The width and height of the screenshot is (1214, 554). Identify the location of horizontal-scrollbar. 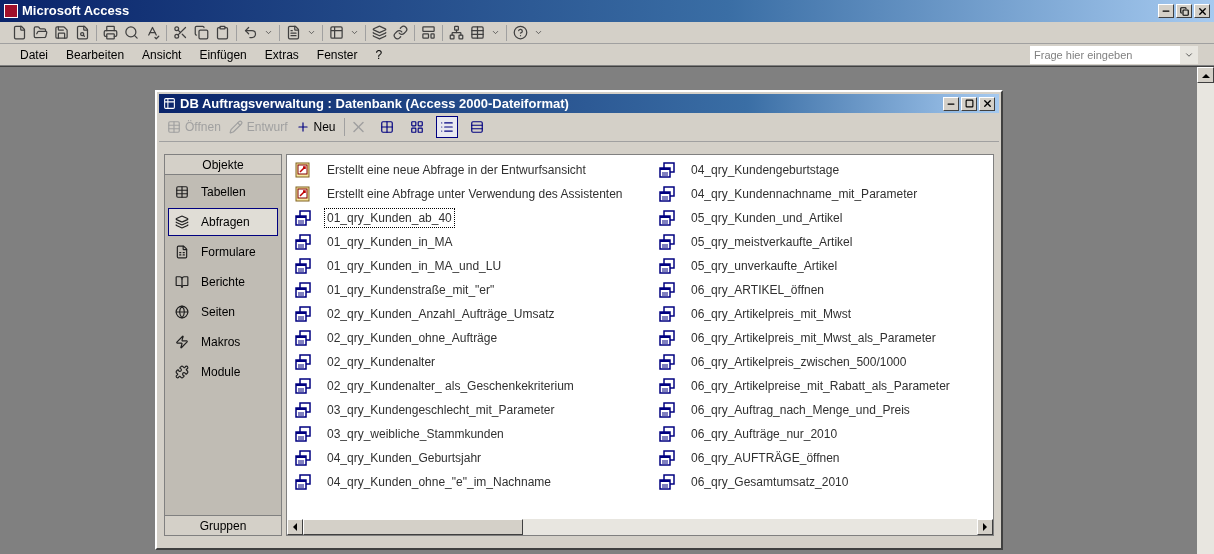
(640, 527).